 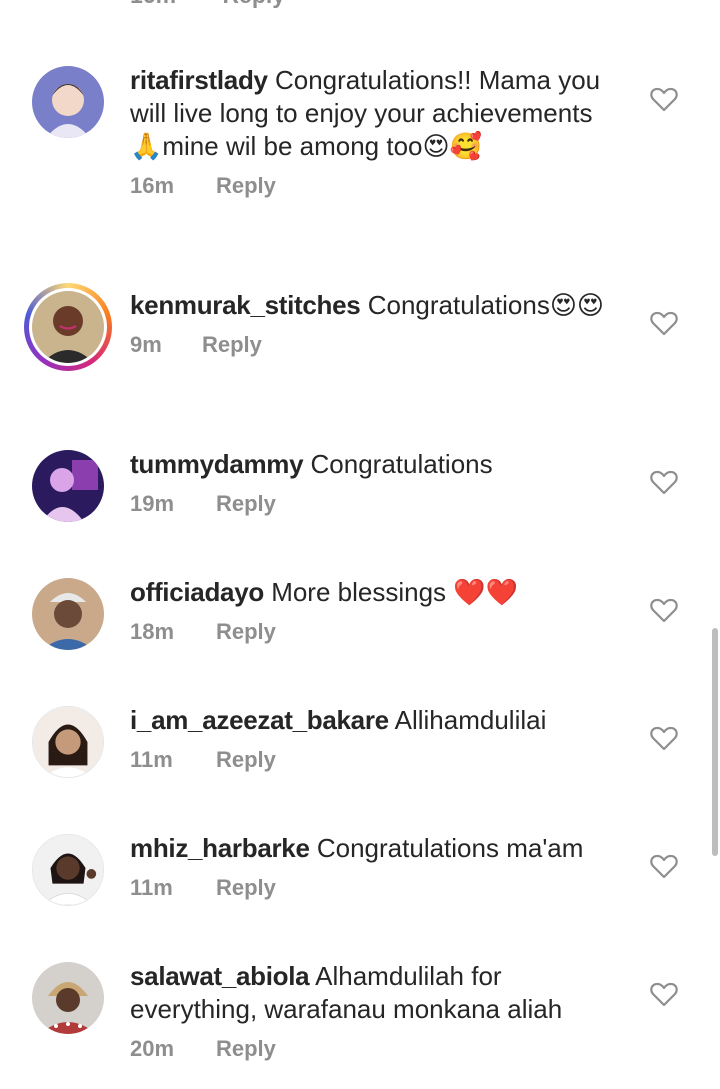 I want to click on previous-comment-meta: 16m Reply, so click(x=227, y=4).